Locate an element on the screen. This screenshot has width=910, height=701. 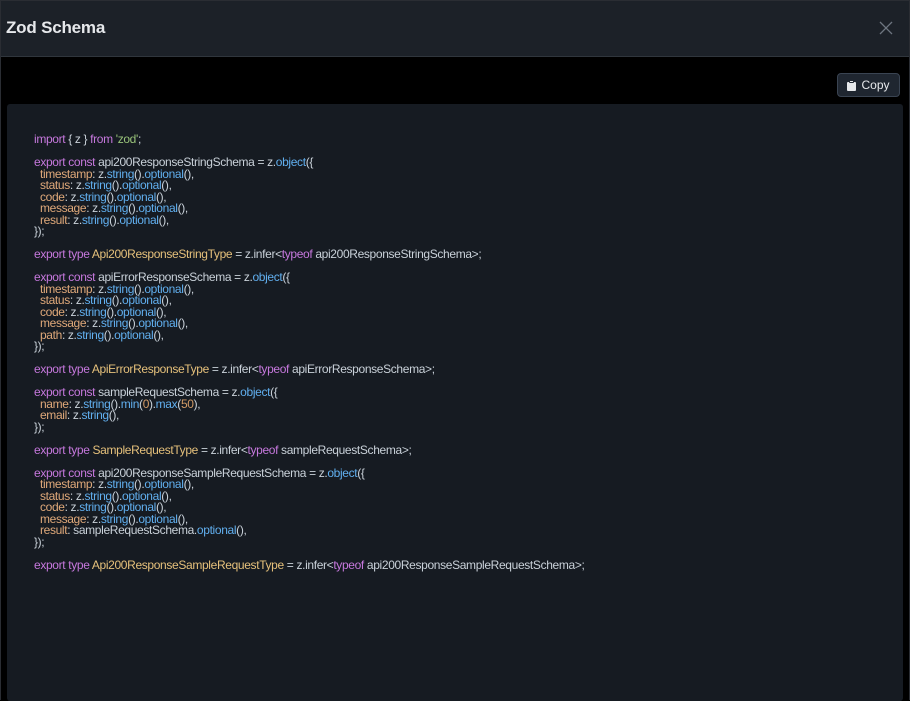
code-token: min is located at coordinates (130, 403).